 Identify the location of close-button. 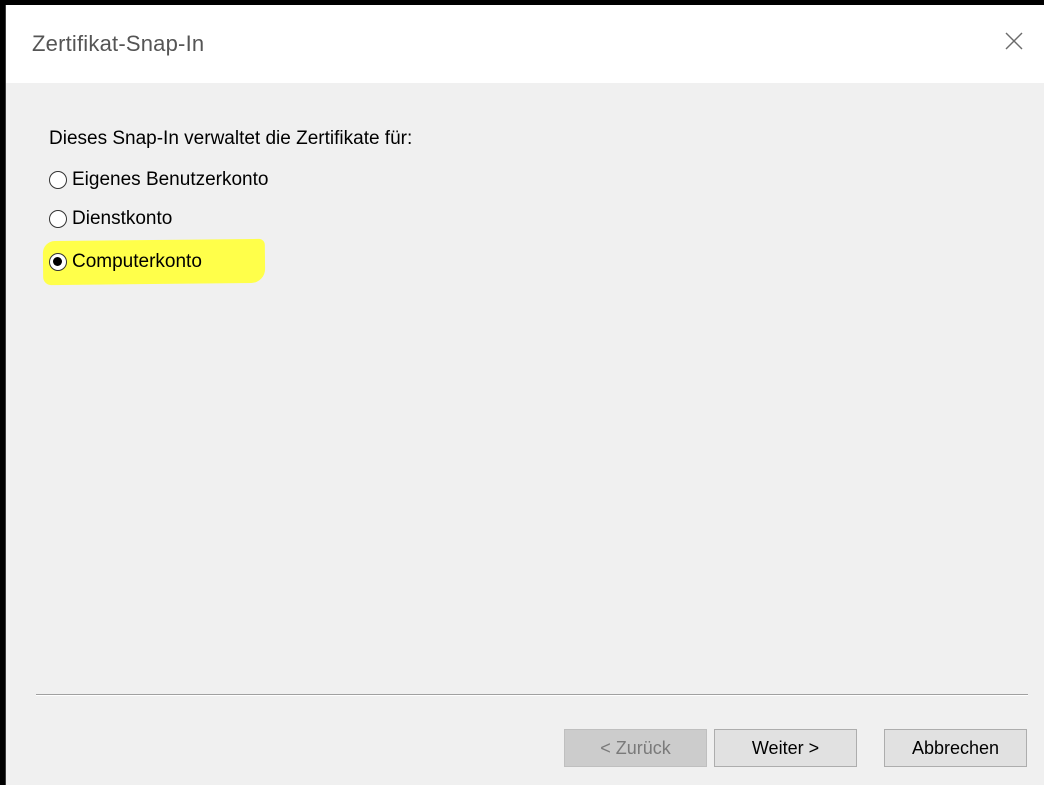
(1014, 41).